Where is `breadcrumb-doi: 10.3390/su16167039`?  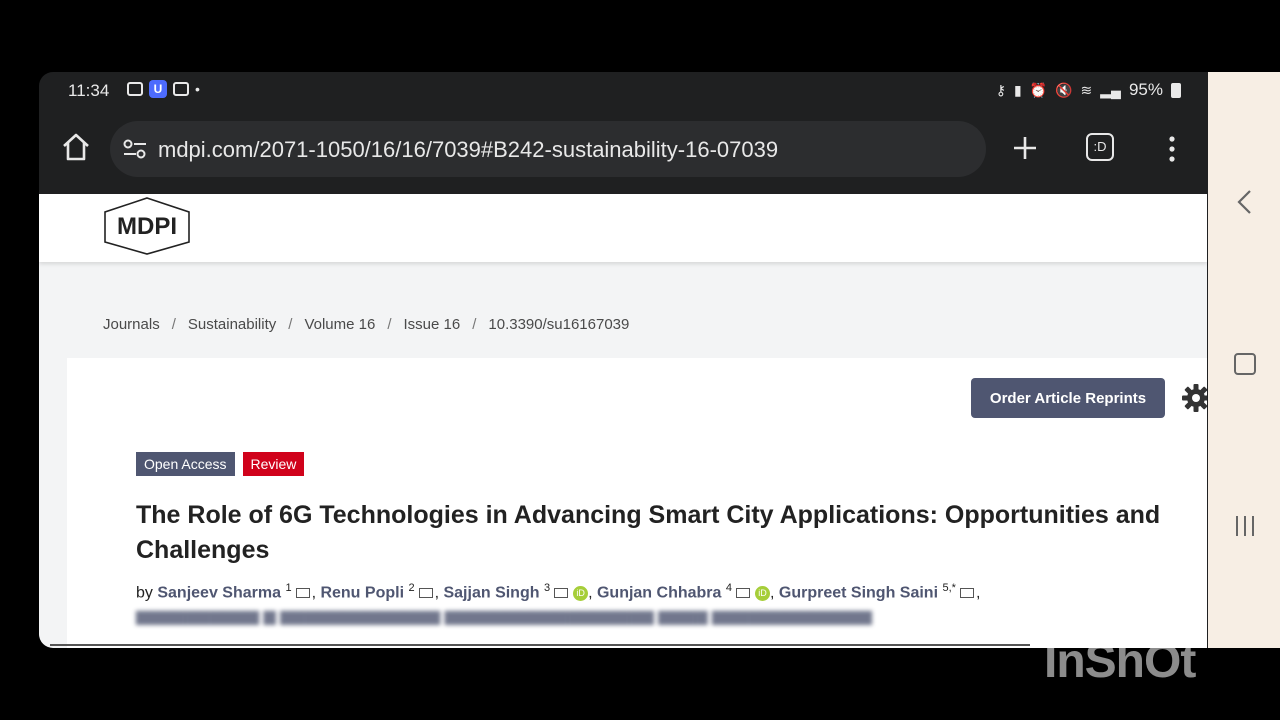
breadcrumb-doi: 10.3390/su16167039 is located at coordinates (558, 324).